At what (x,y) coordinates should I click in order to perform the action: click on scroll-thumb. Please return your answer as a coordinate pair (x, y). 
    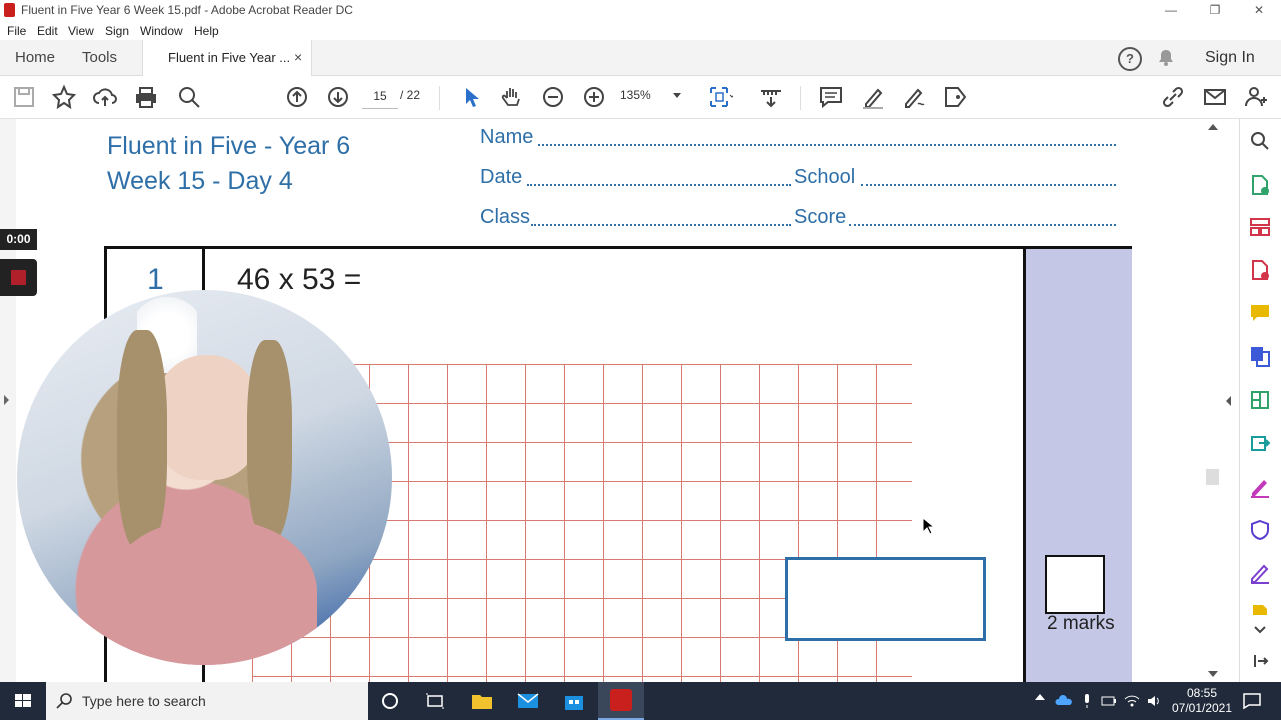
    Looking at the image, I should click on (1212, 477).